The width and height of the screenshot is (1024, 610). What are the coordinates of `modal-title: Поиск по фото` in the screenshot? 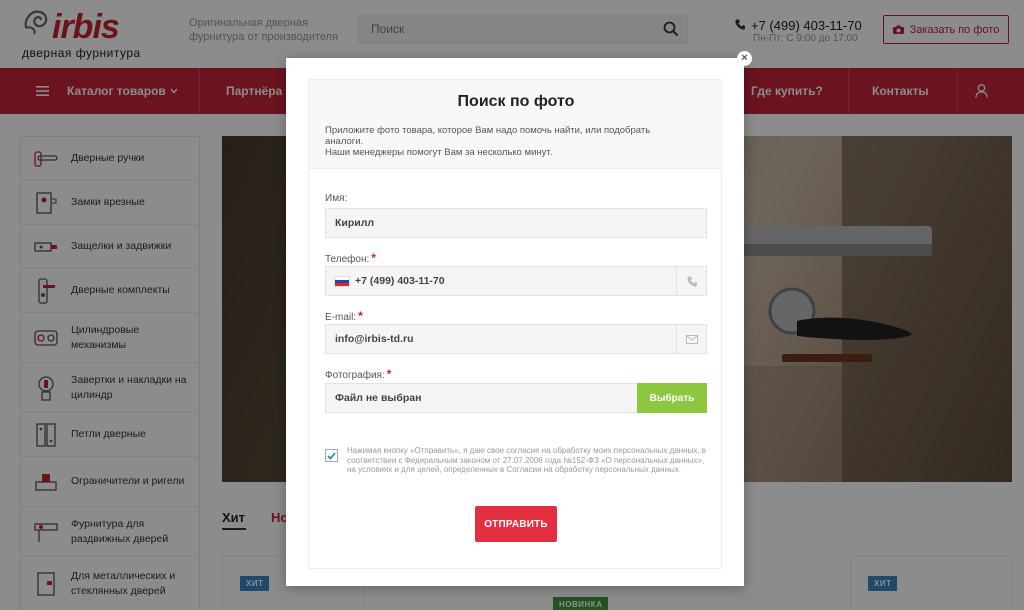 It's located at (516, 101).